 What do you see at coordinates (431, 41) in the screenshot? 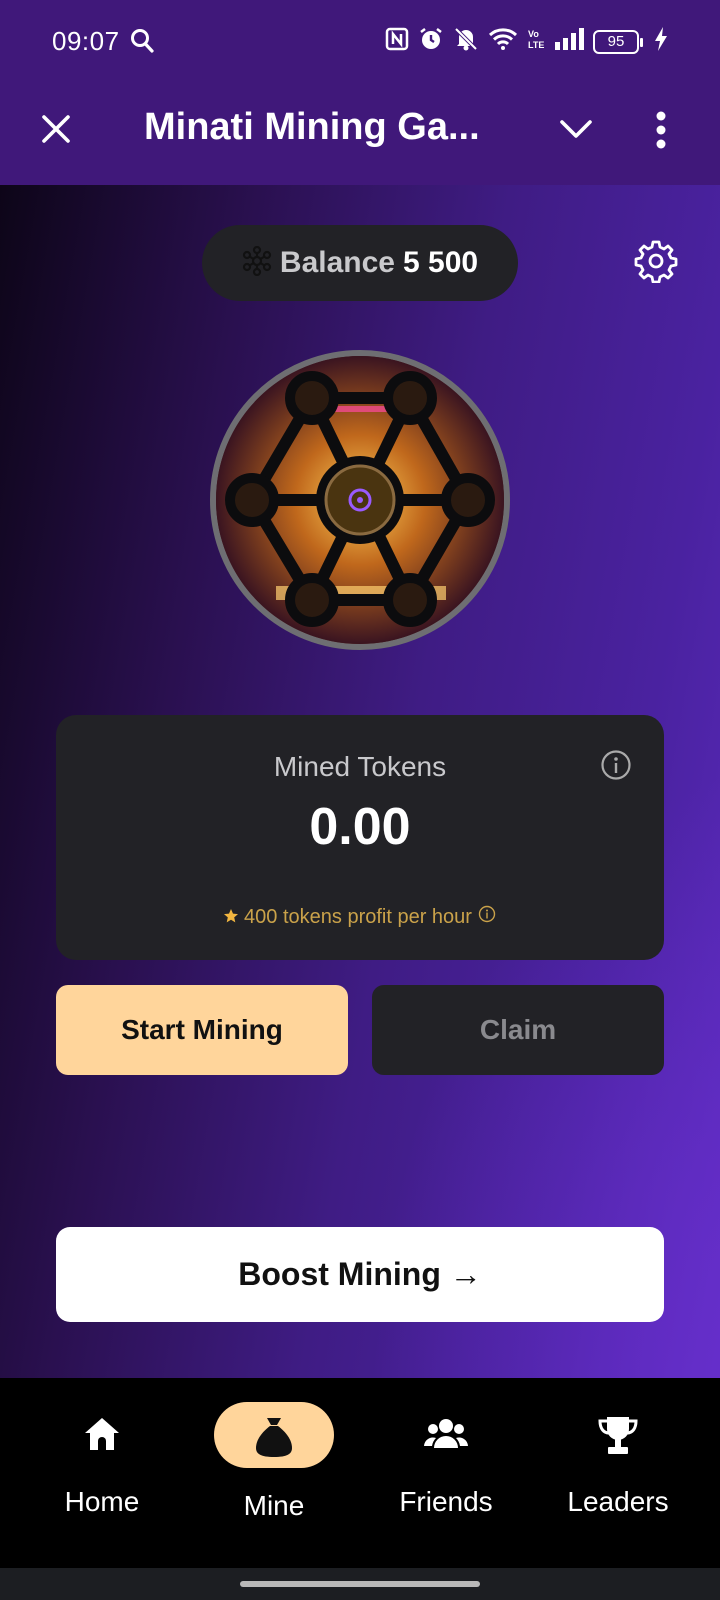
I see `alarm-icon` at bounding box center [431, 41].